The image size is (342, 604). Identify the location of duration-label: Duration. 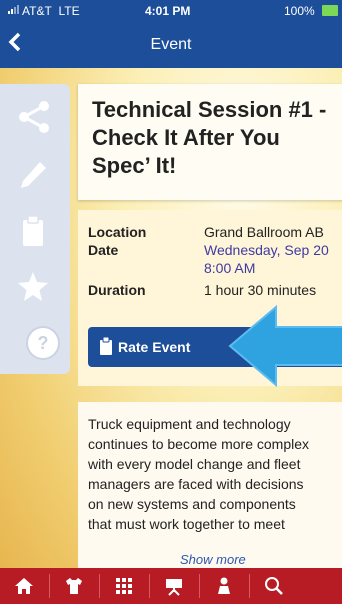
(117, 290).